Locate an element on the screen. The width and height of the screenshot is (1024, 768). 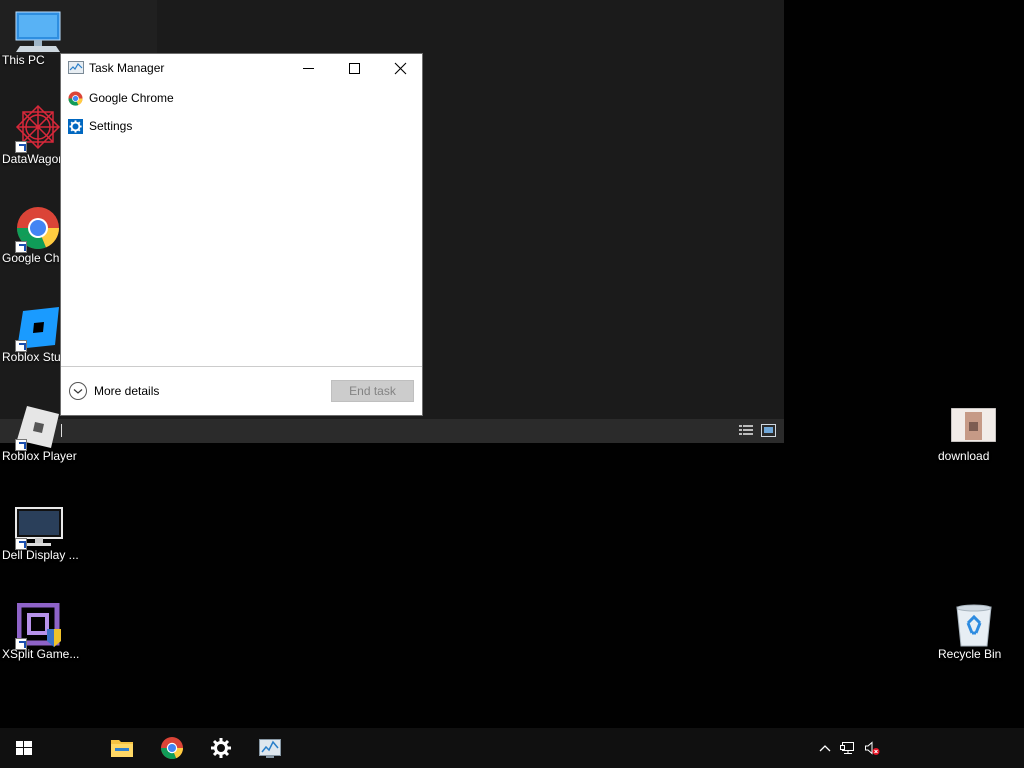
show-hidden-icons-chevron is located at coordinates (825, 748).